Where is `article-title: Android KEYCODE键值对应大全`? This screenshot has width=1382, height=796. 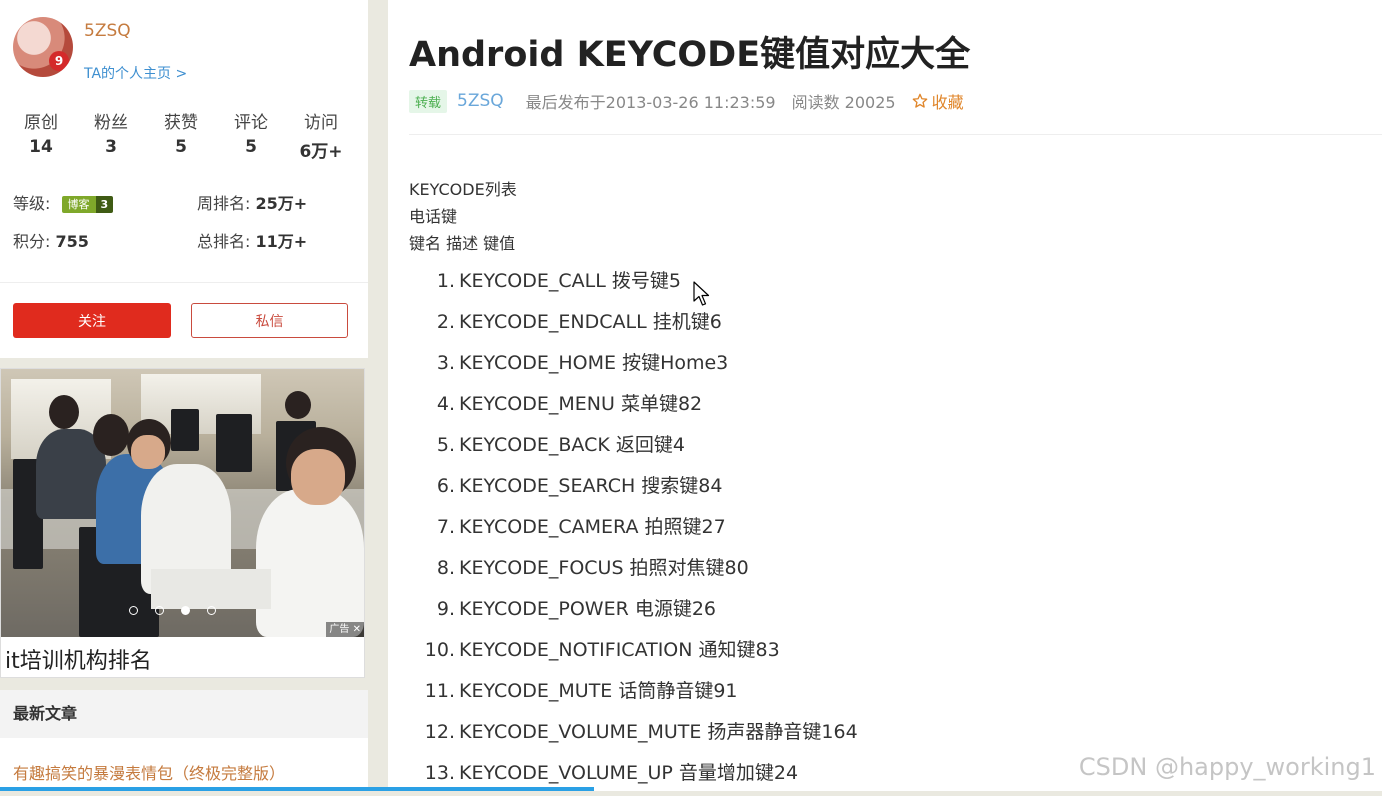
article-title: Android KEYCODE键值对应大全 is located at coordinates (690, 55).